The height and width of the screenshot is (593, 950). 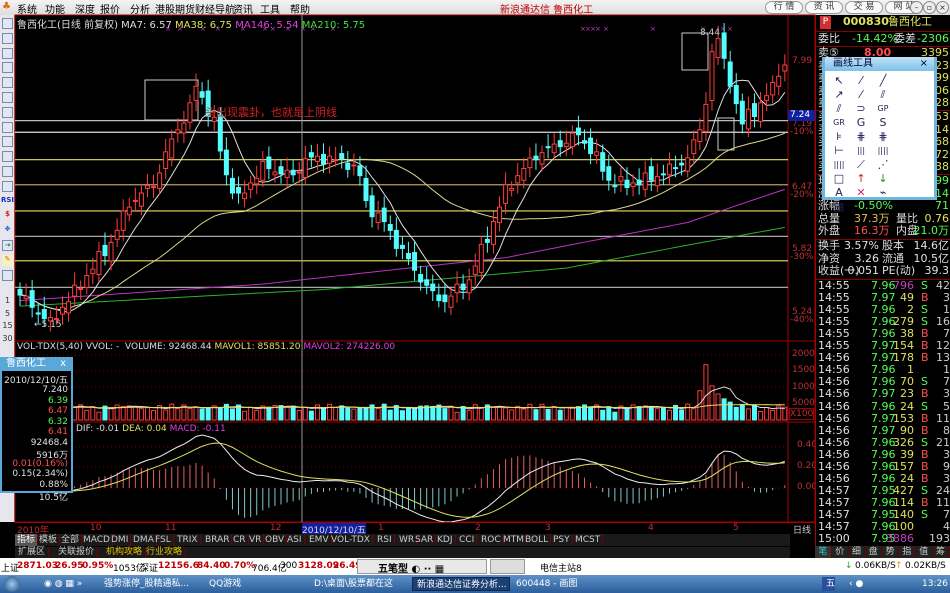 I want to click on volume-unit-label: X100, so click(x=802, y=414).